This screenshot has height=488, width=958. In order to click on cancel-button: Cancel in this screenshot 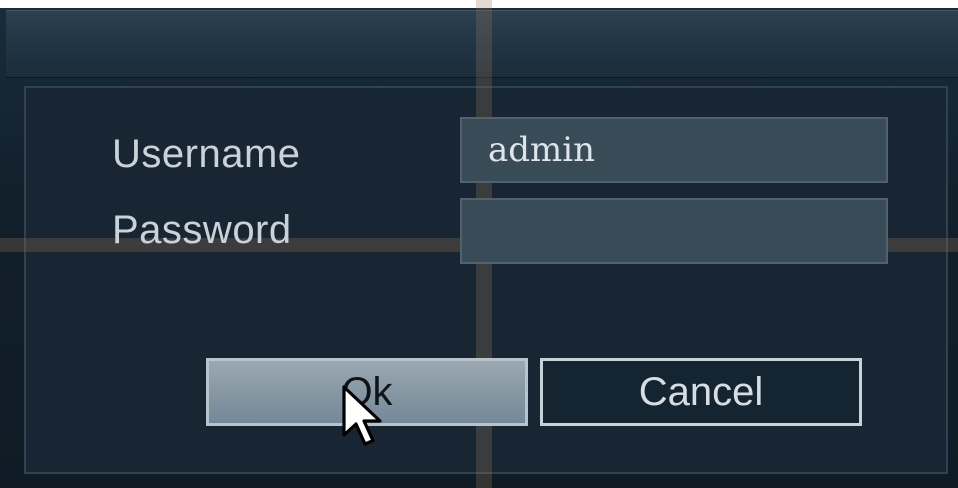, I will do `click(701, 392)`.